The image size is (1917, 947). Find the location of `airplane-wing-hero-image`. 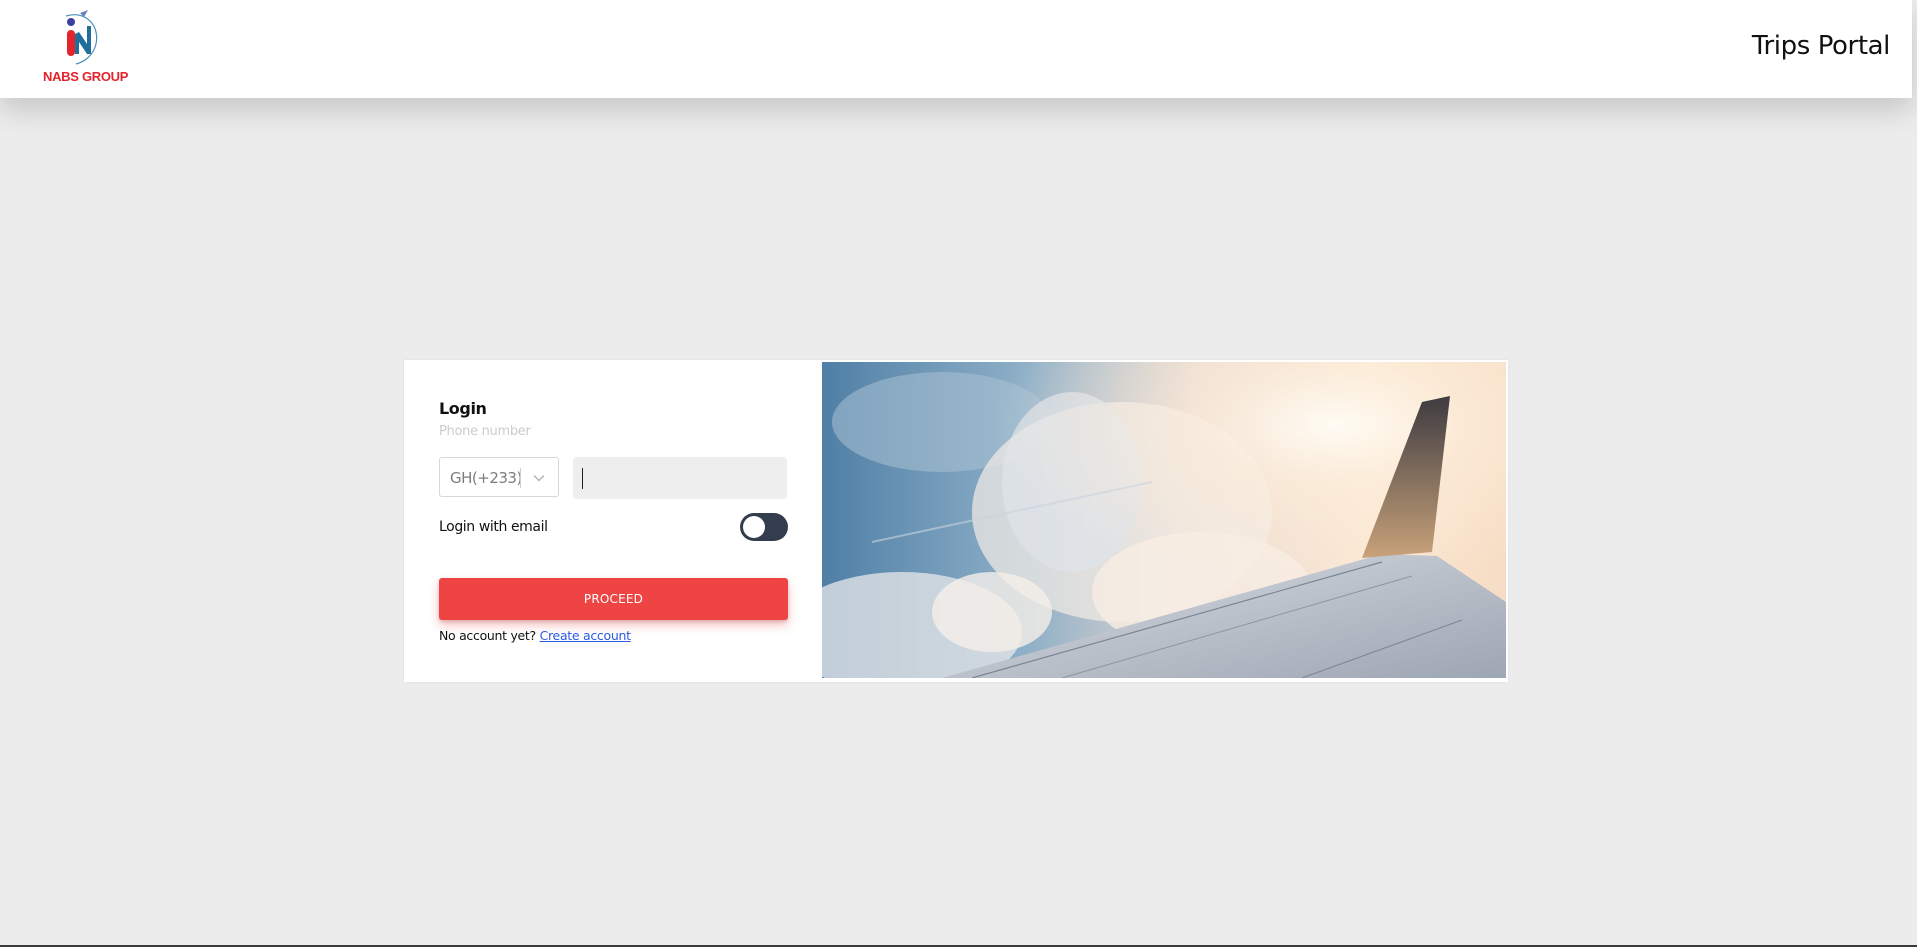

airplane-wing-hero-image is located at coordinates (1164, 520).